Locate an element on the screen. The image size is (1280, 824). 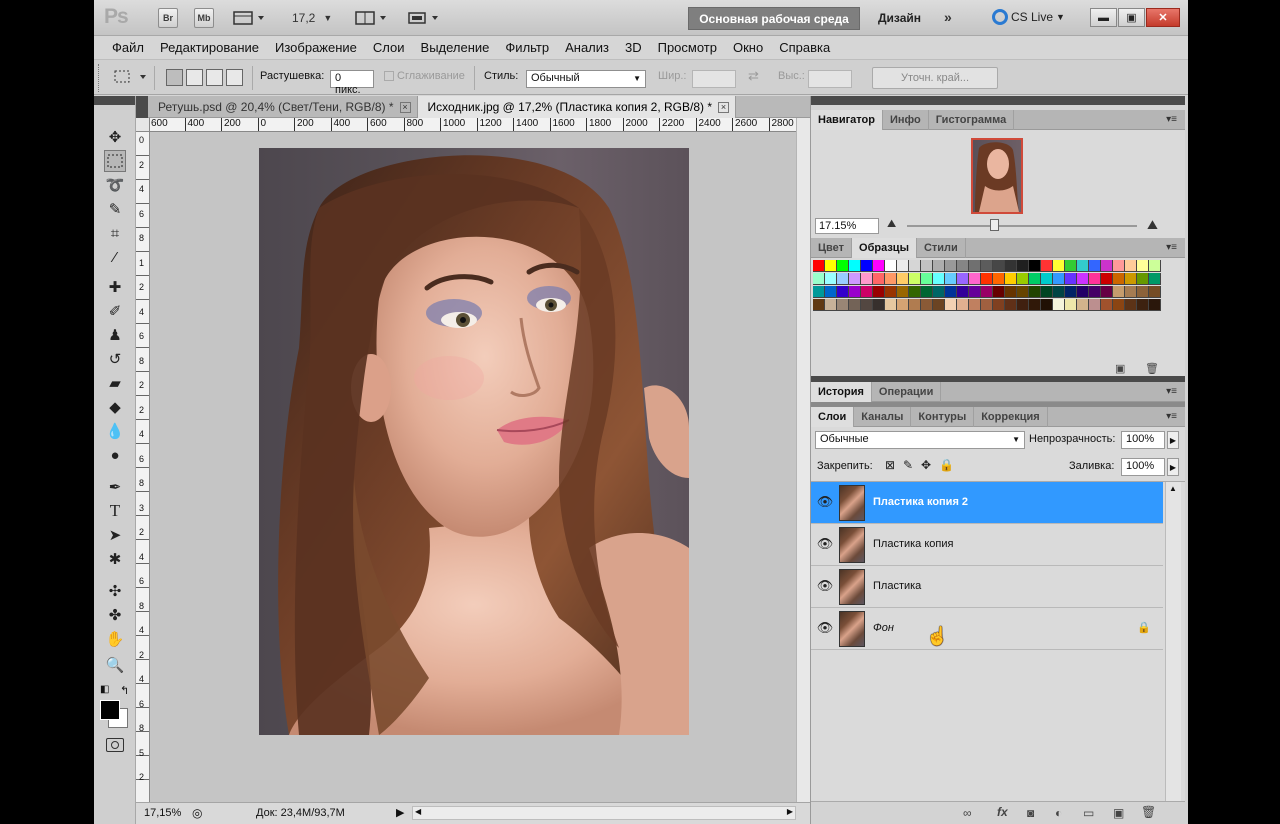
panels-grip is located at coordinates (998, 100).